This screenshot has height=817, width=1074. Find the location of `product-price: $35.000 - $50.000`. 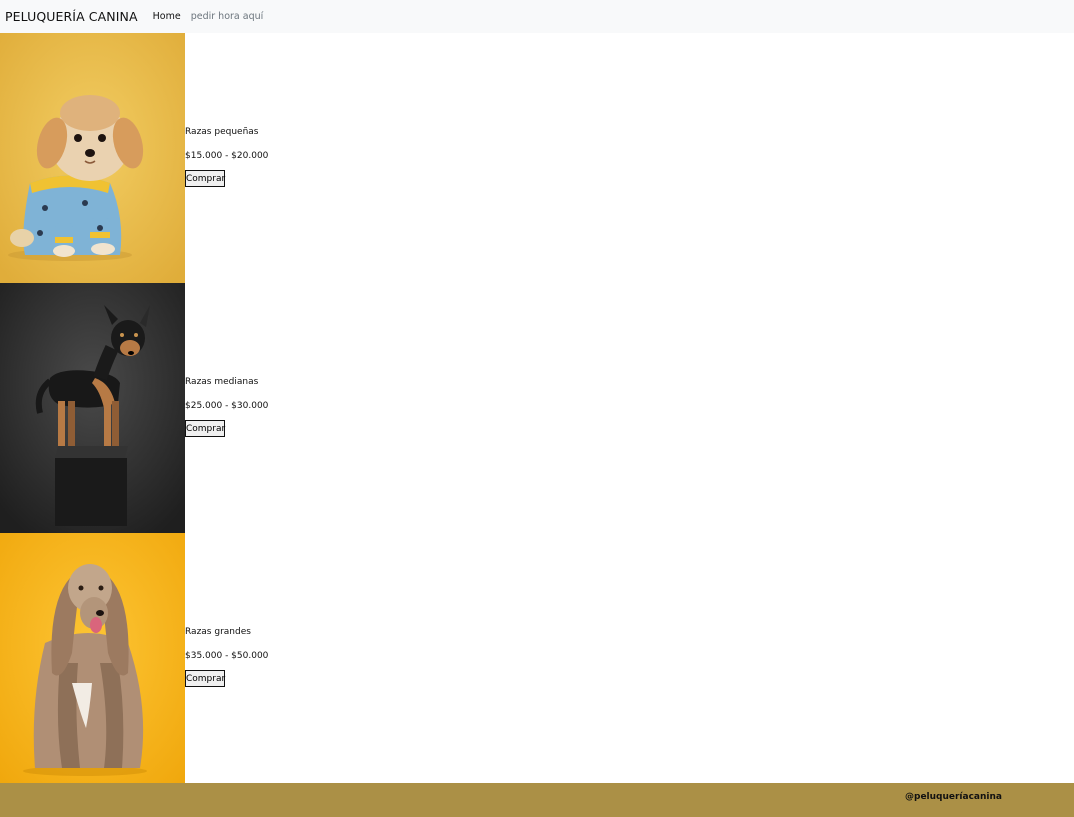

product-price: $35.000 - $50.000 is located at coordinates (227, 656).